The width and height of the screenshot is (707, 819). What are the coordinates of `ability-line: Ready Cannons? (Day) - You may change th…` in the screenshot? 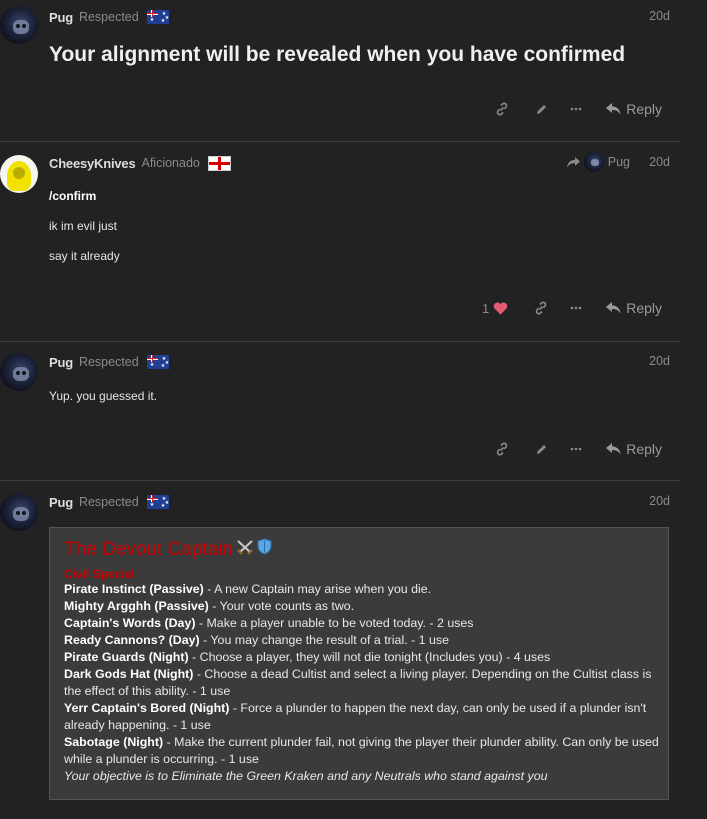 It's located at (364, 640).